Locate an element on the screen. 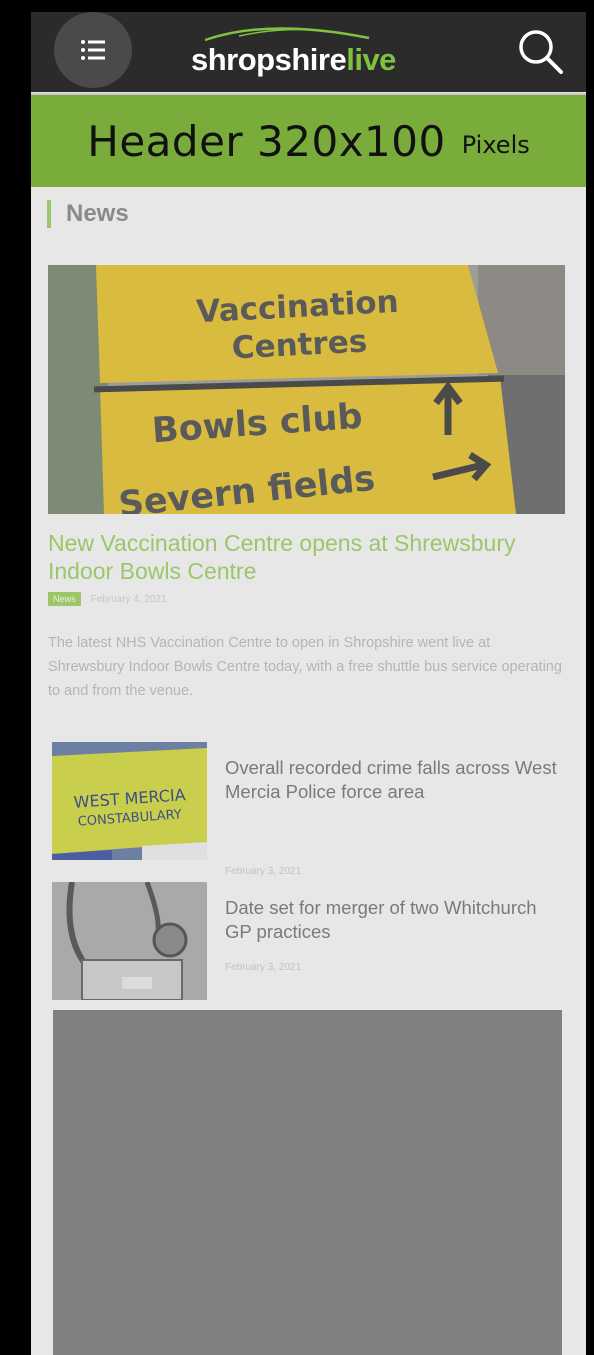 This screenshot has height=1355, width=594. section-title: News is located at coordinates (88, 214).